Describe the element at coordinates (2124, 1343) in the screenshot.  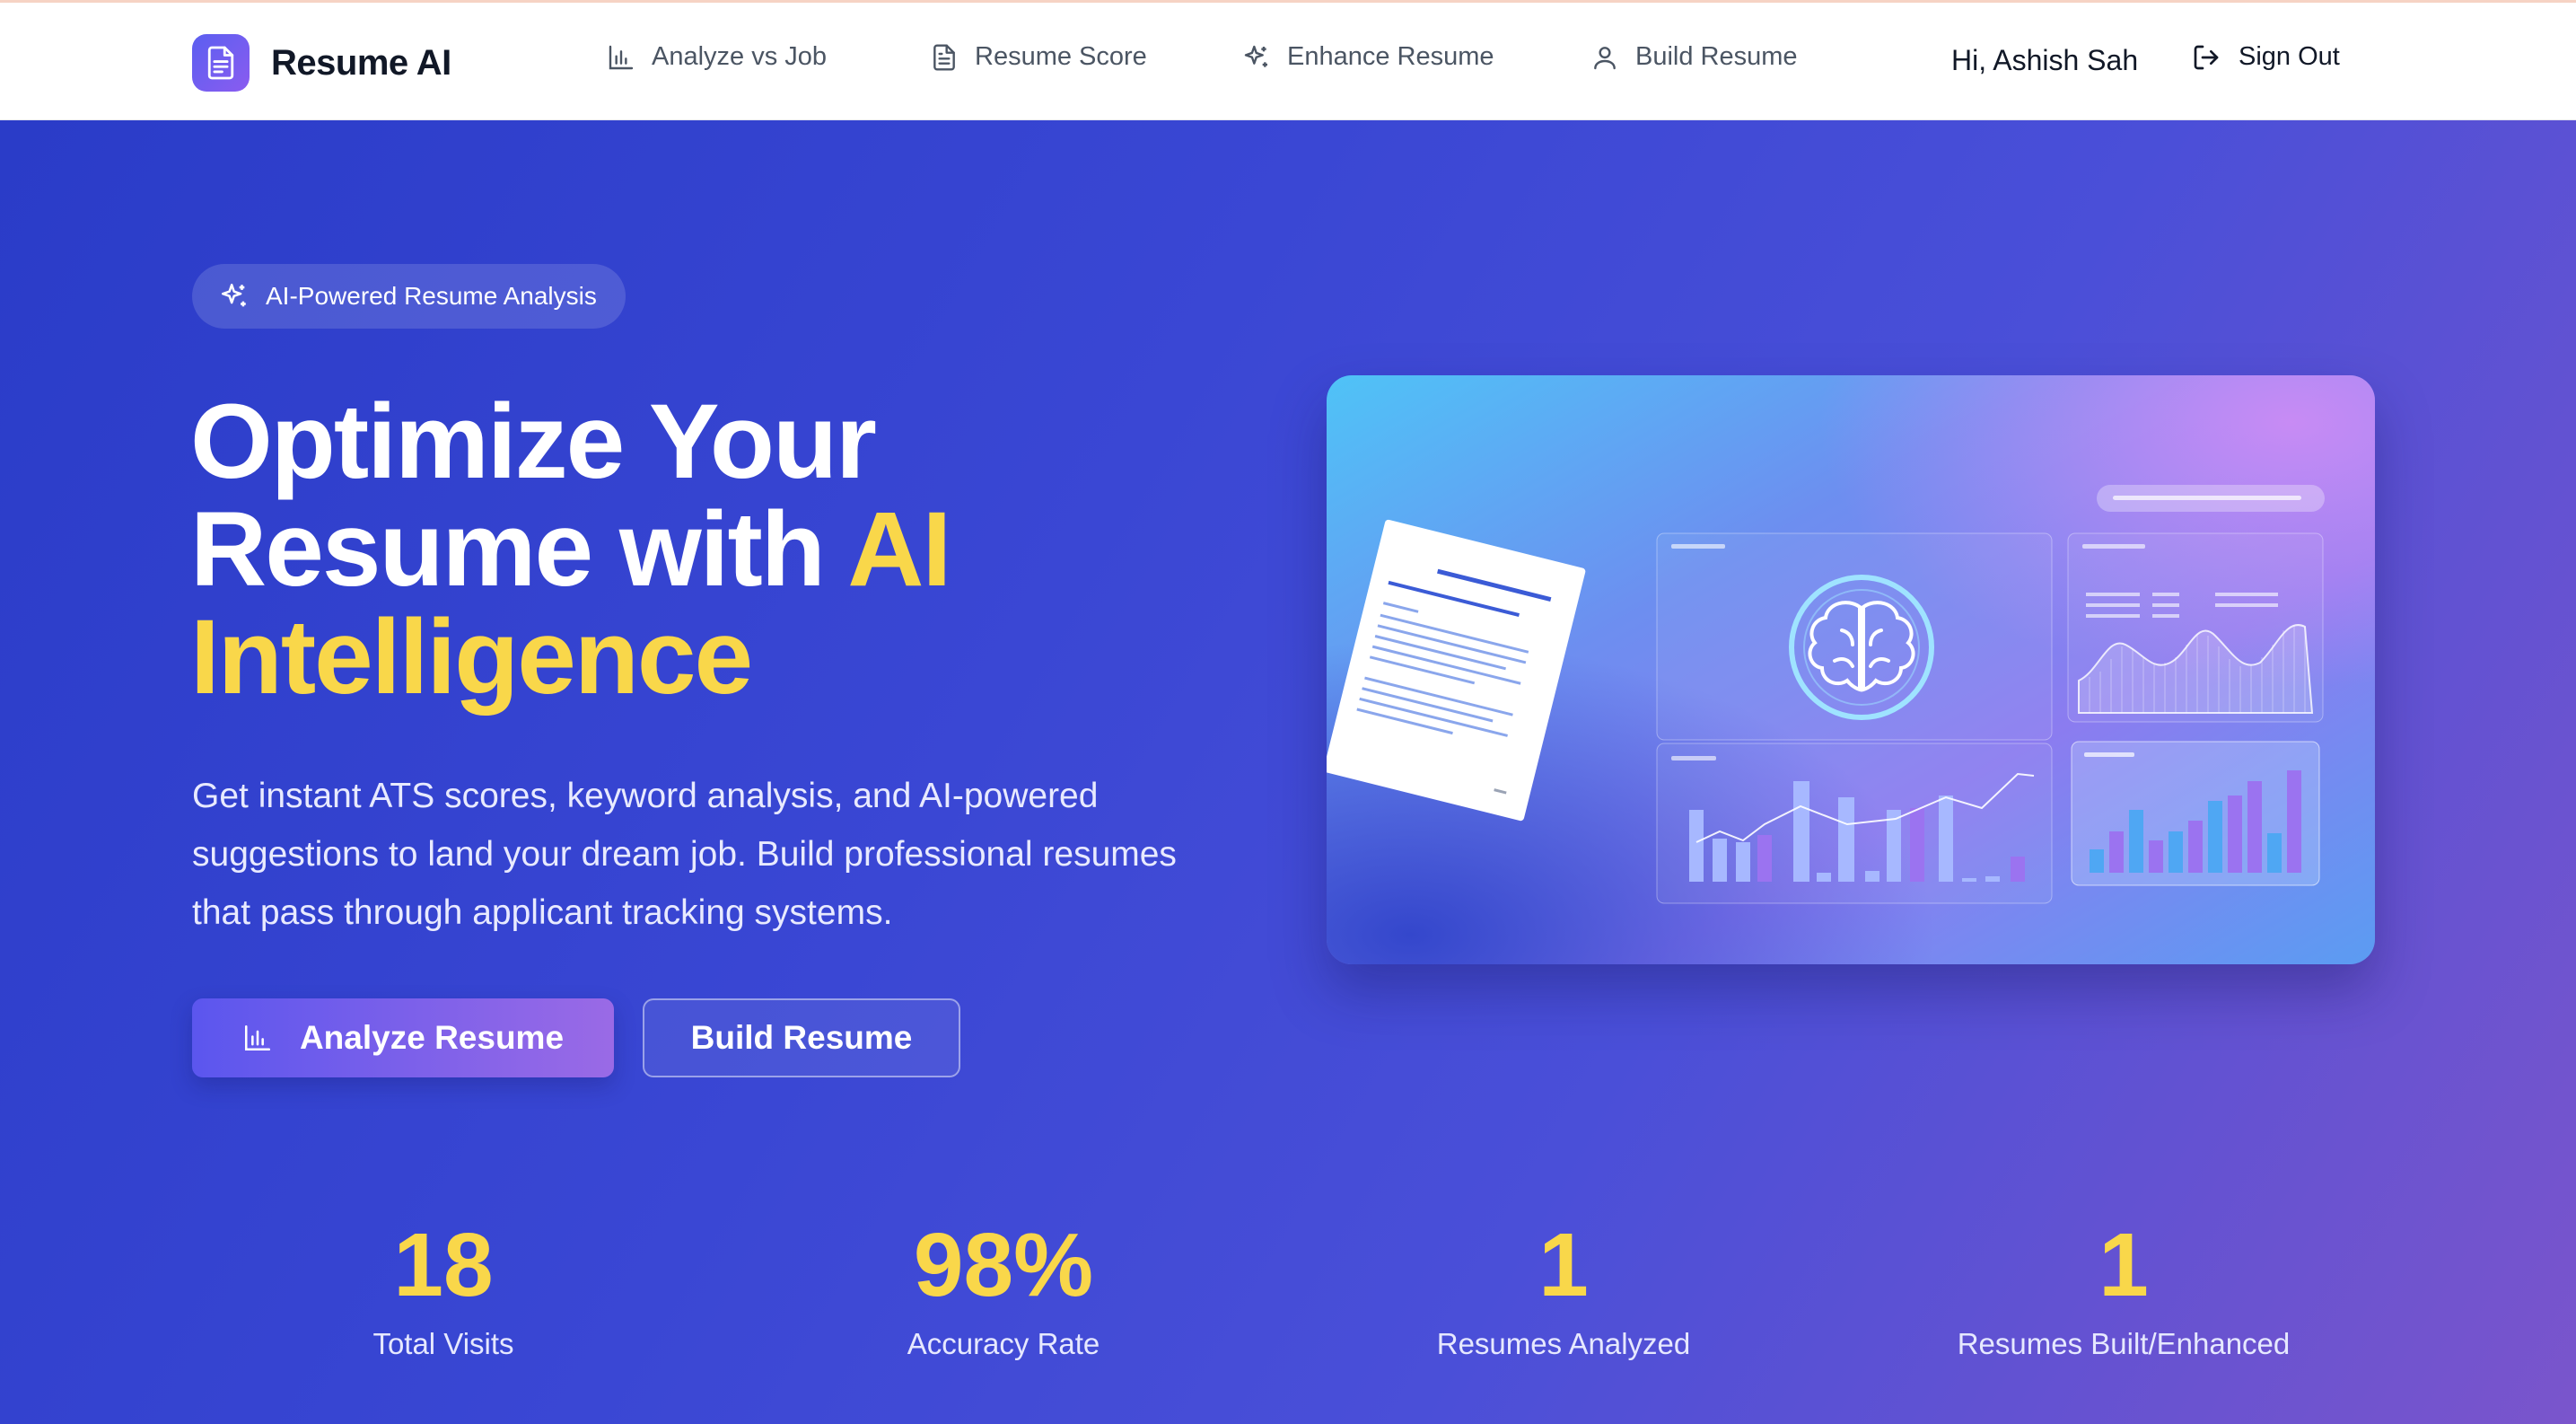
I see `stat-label: Resumes Built/Enhanced` at that location.